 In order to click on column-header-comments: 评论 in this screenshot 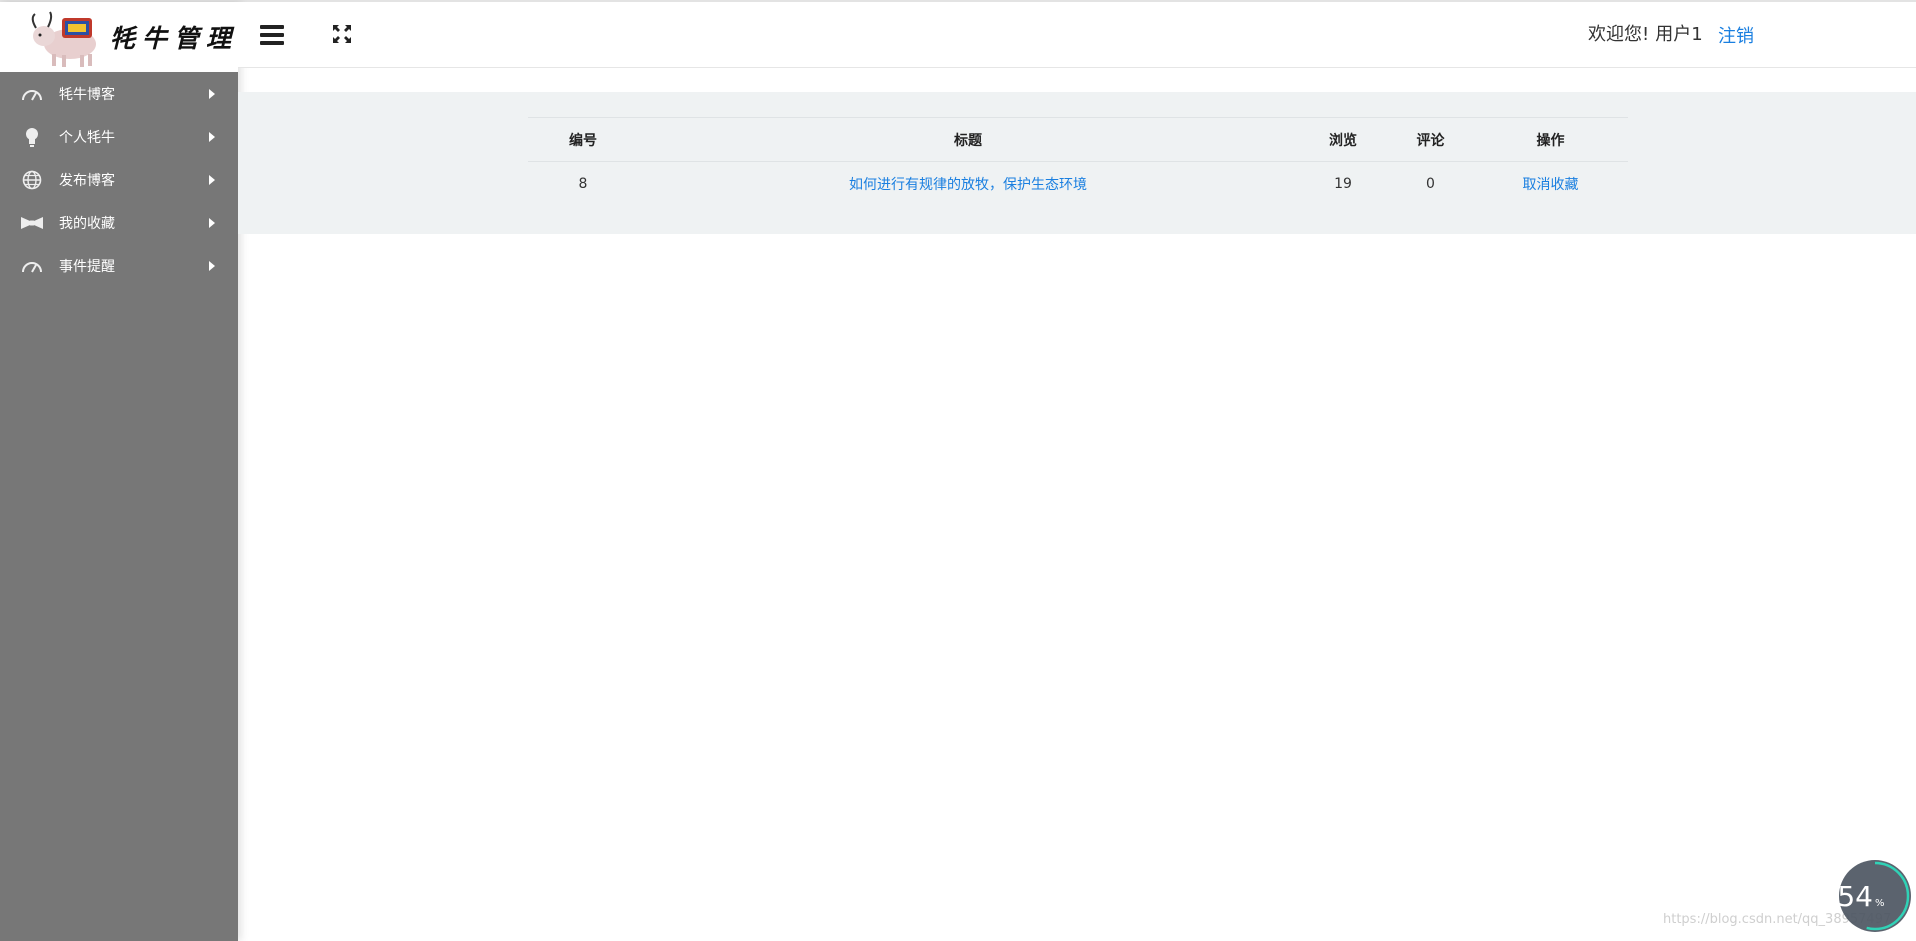, I will do `click(1430, 139)`.